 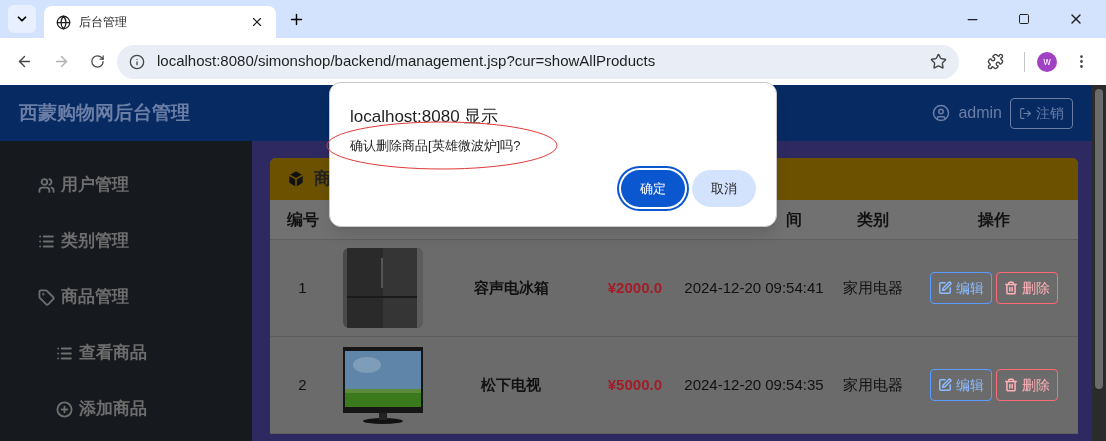 What do you see at coordinates (46, 297) in the screenshot?
I see `tag-icon` at bounding box center [46, 297].